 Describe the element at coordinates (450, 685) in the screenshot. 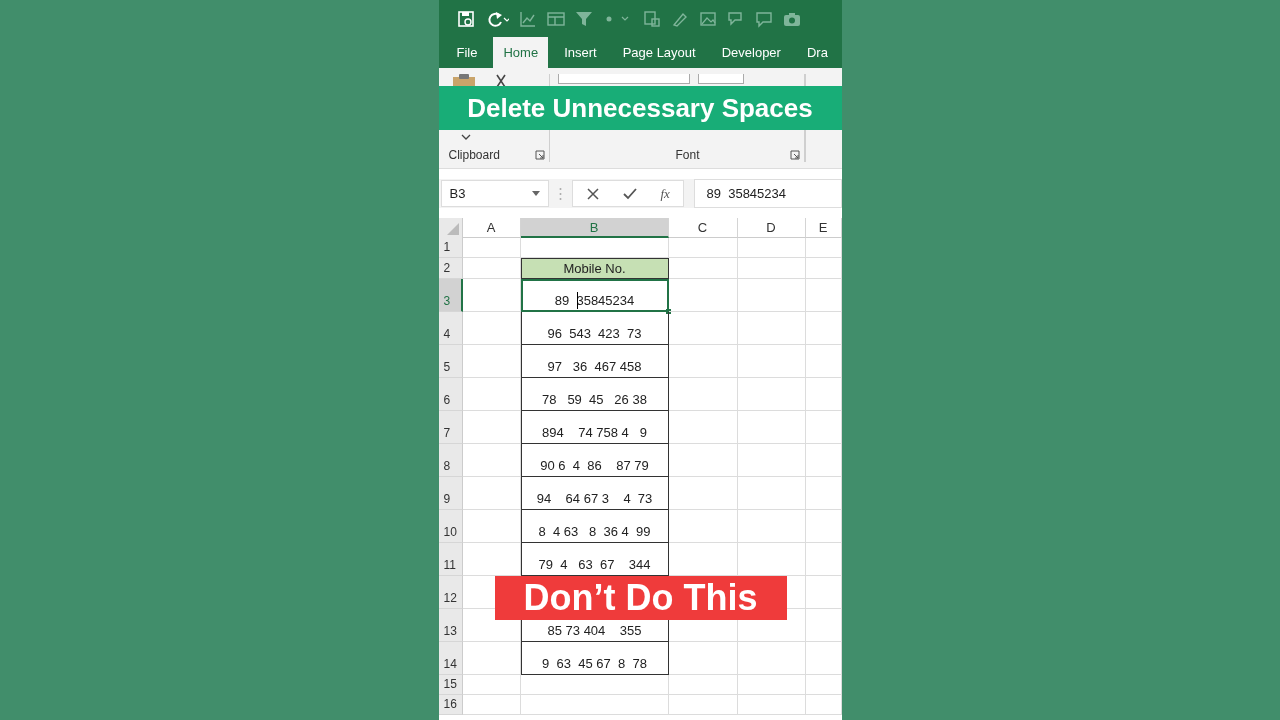

I see `row-header: 15` at that location.